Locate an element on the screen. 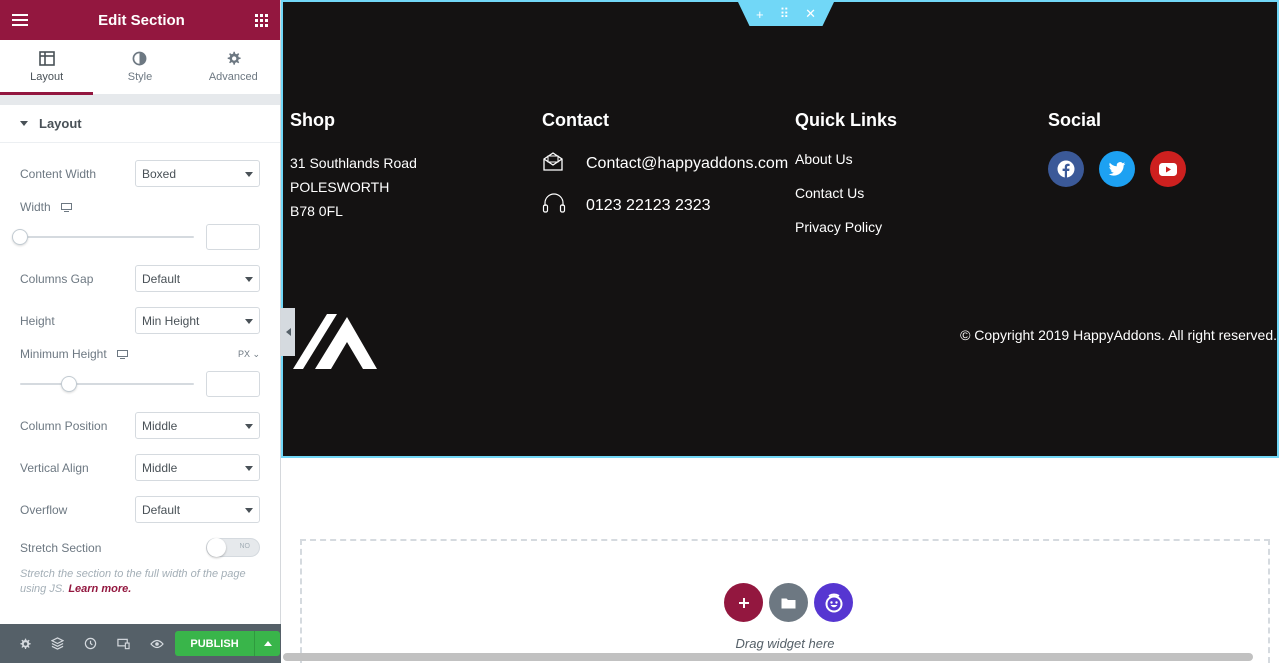  add-section-dropzone: Drag widget here is located at coordinates (785, 601).